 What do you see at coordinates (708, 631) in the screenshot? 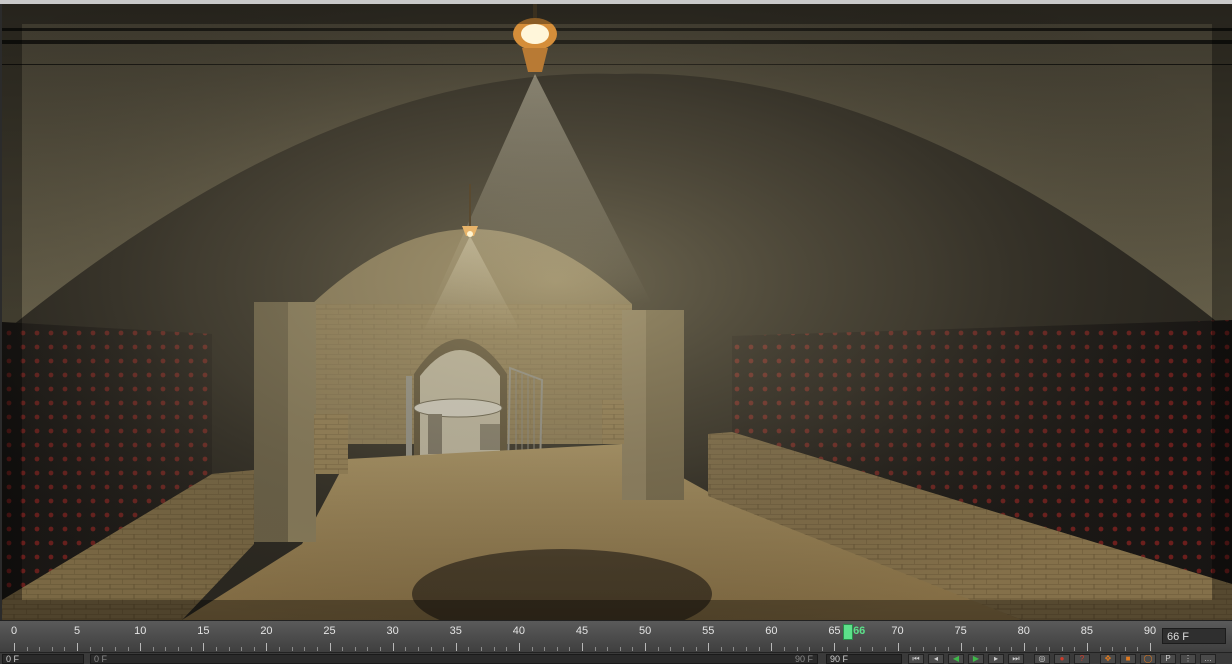
I see `tick-label: 55` at bounding box center [708, 631].